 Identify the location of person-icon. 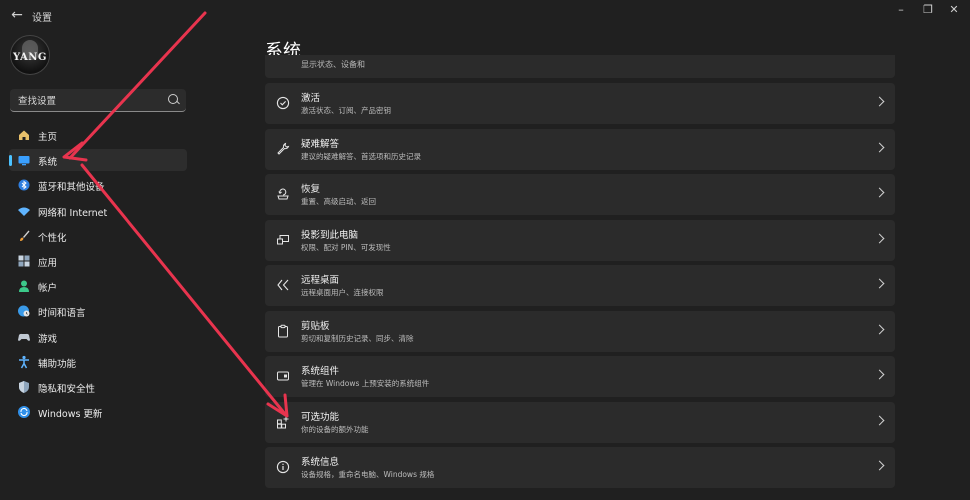
(24, 286).